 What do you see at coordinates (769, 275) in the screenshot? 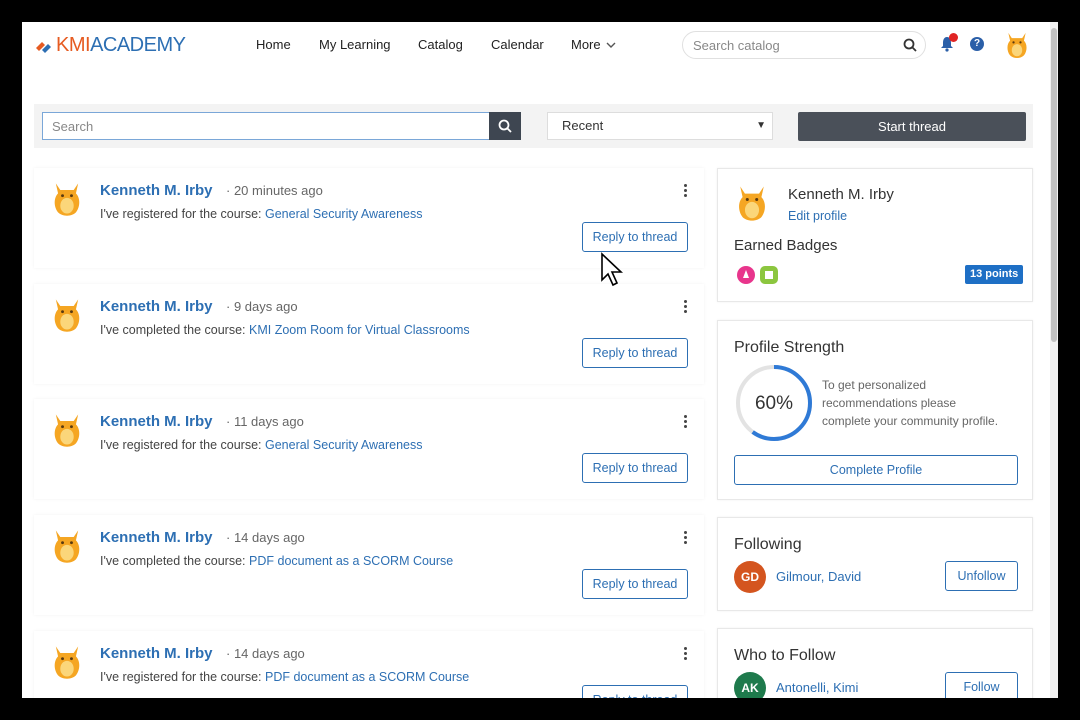
I see `book-badge-icon` at bounding box center [769, 275].